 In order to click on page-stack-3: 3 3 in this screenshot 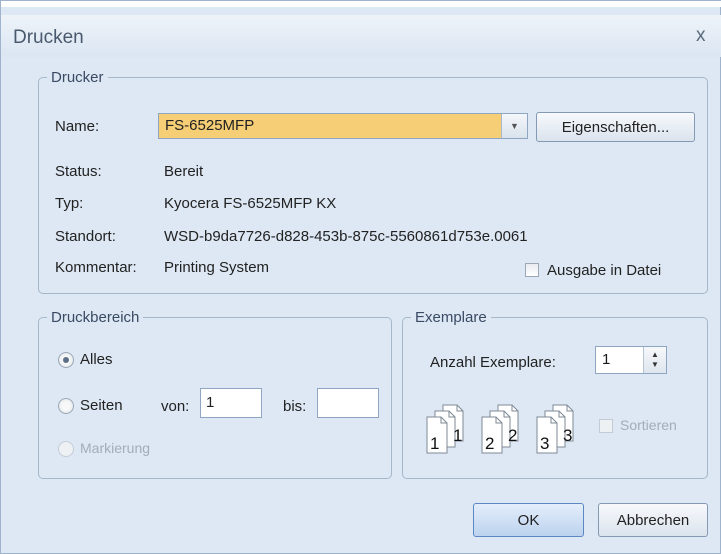, I will do `click(555, 429)`.